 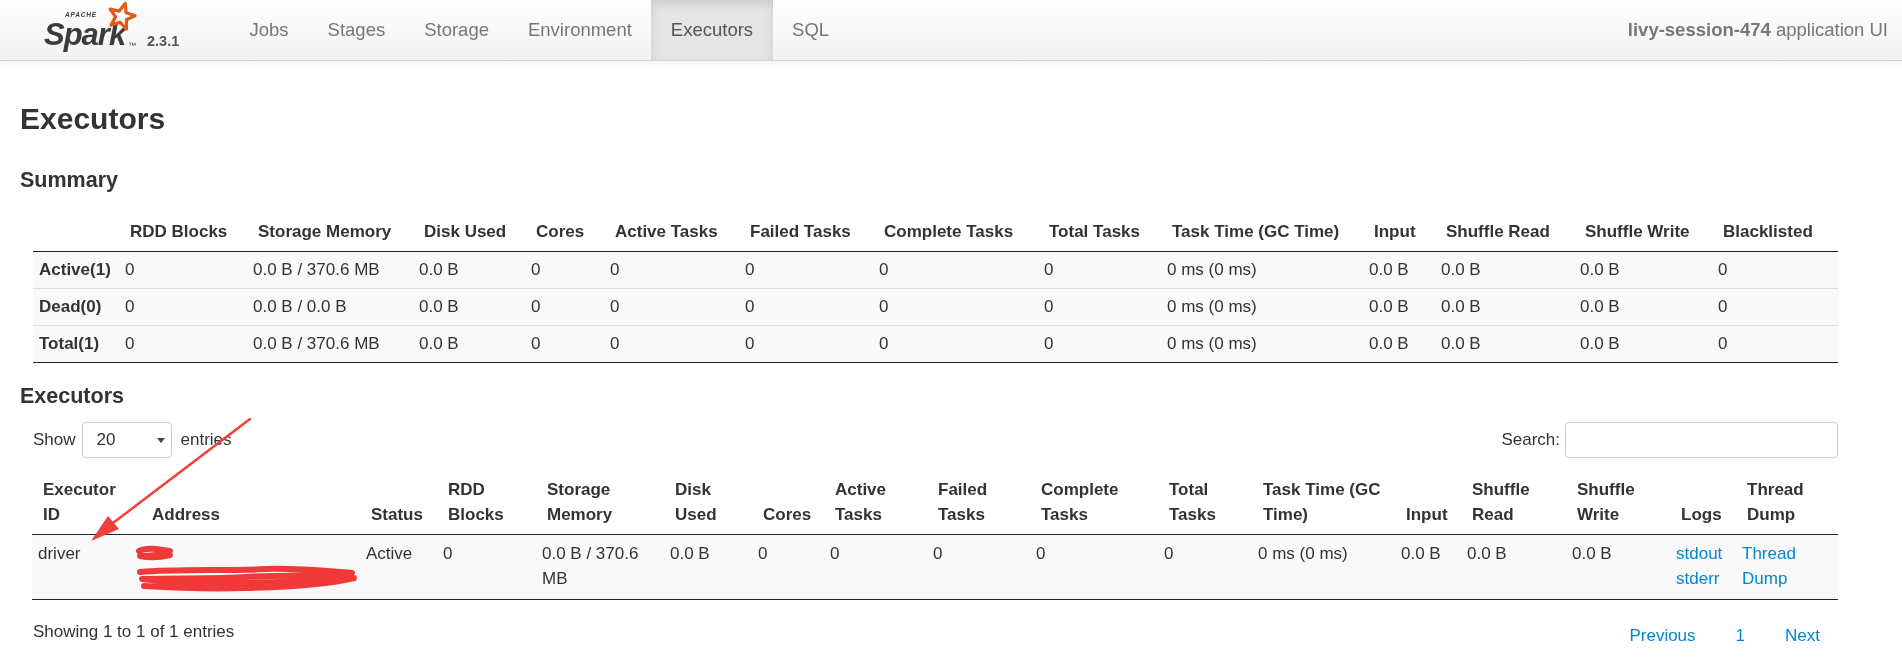 I want to click on row-header: Dead(0), so click(x=76, y=307).